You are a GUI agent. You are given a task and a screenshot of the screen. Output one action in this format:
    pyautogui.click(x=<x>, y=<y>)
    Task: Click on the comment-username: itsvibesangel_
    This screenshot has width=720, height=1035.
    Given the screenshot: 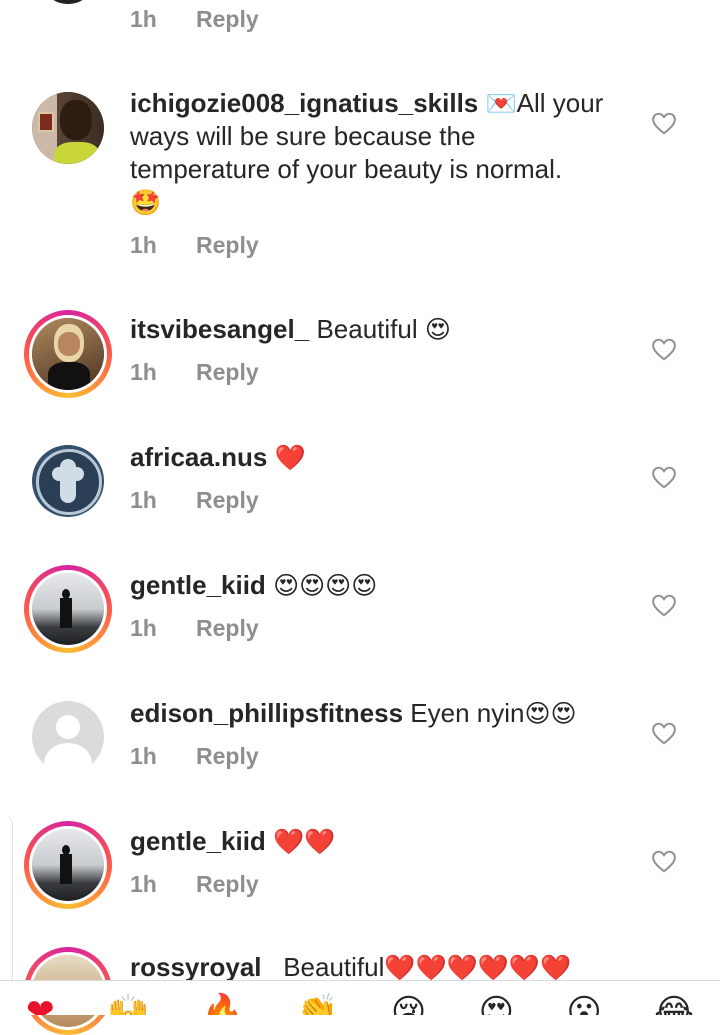 What is the action you would take?
    pyautogui.click(x=219, y=329)
    